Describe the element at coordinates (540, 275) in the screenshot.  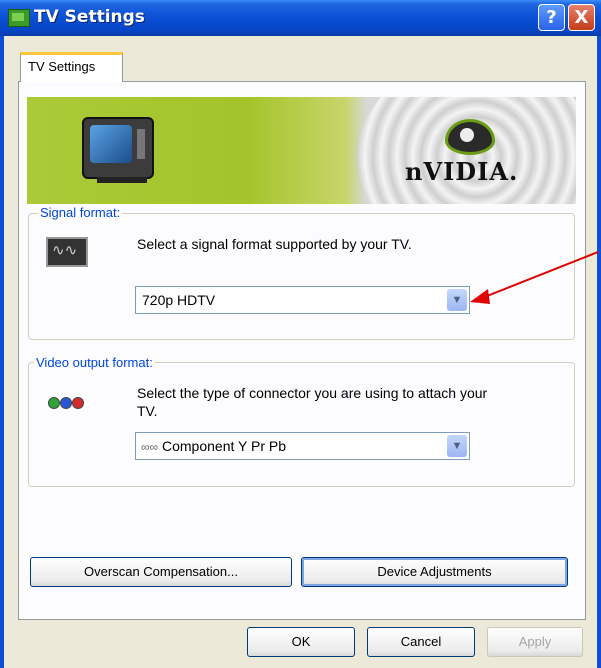
I see `annotation-arrow-line` at that location.